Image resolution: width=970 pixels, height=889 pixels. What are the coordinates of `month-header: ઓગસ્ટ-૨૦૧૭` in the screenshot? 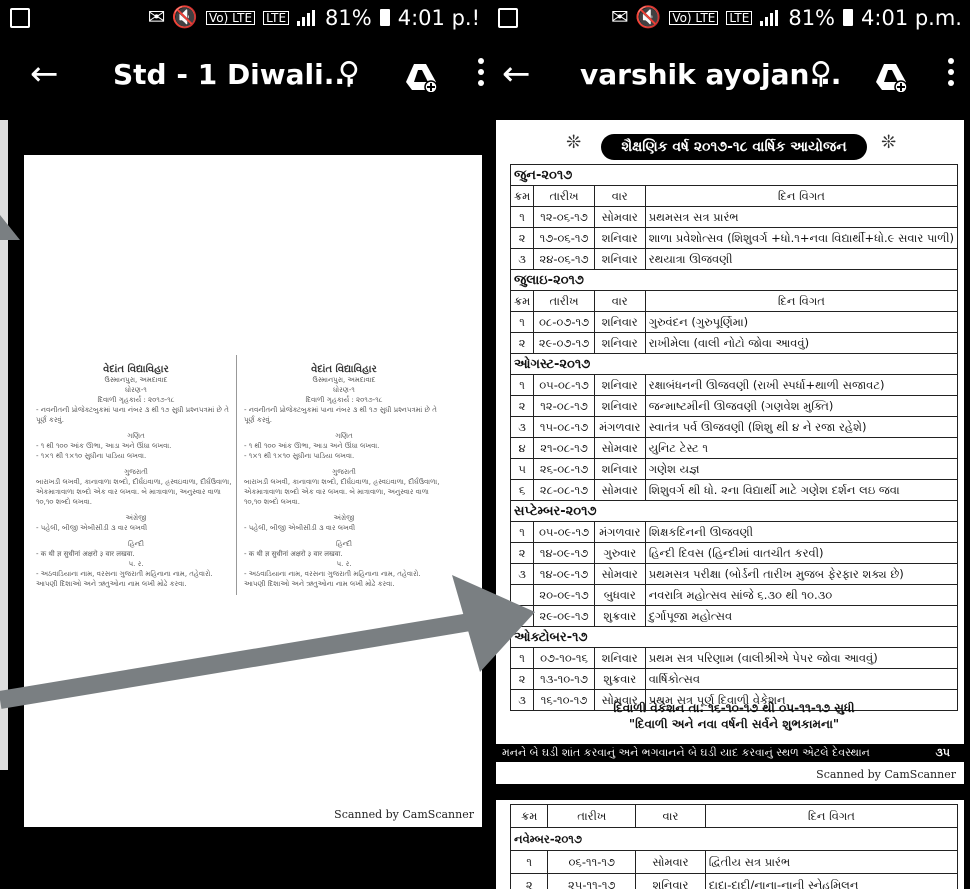 It's located at (734, 364).